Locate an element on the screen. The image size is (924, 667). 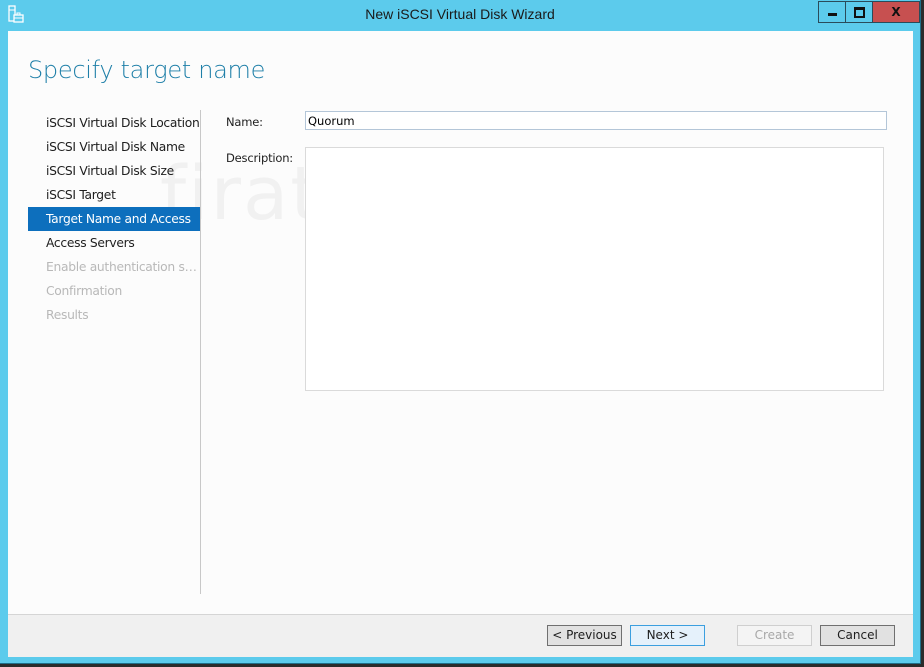
next-button: Next > is located at coordinates (667, 635).